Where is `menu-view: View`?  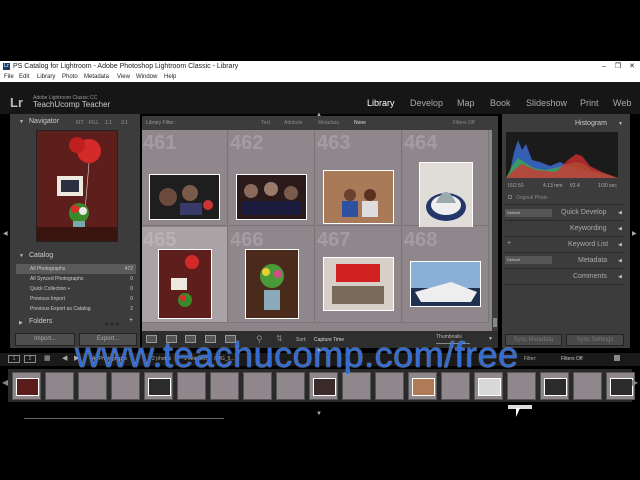 menu-view: View is located at coordinates (123, 77).